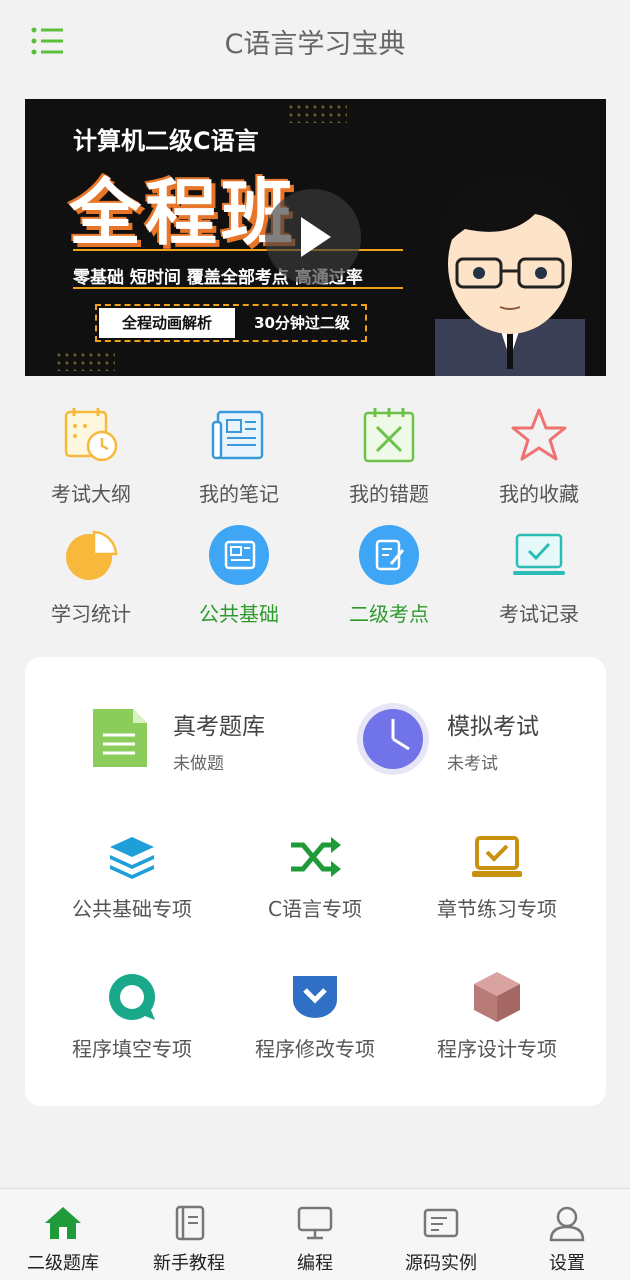  What do you see at coordinates (315, 909) in the screenshot?
I see `topic-label: C语言专项` at bounding box center [315, 909].